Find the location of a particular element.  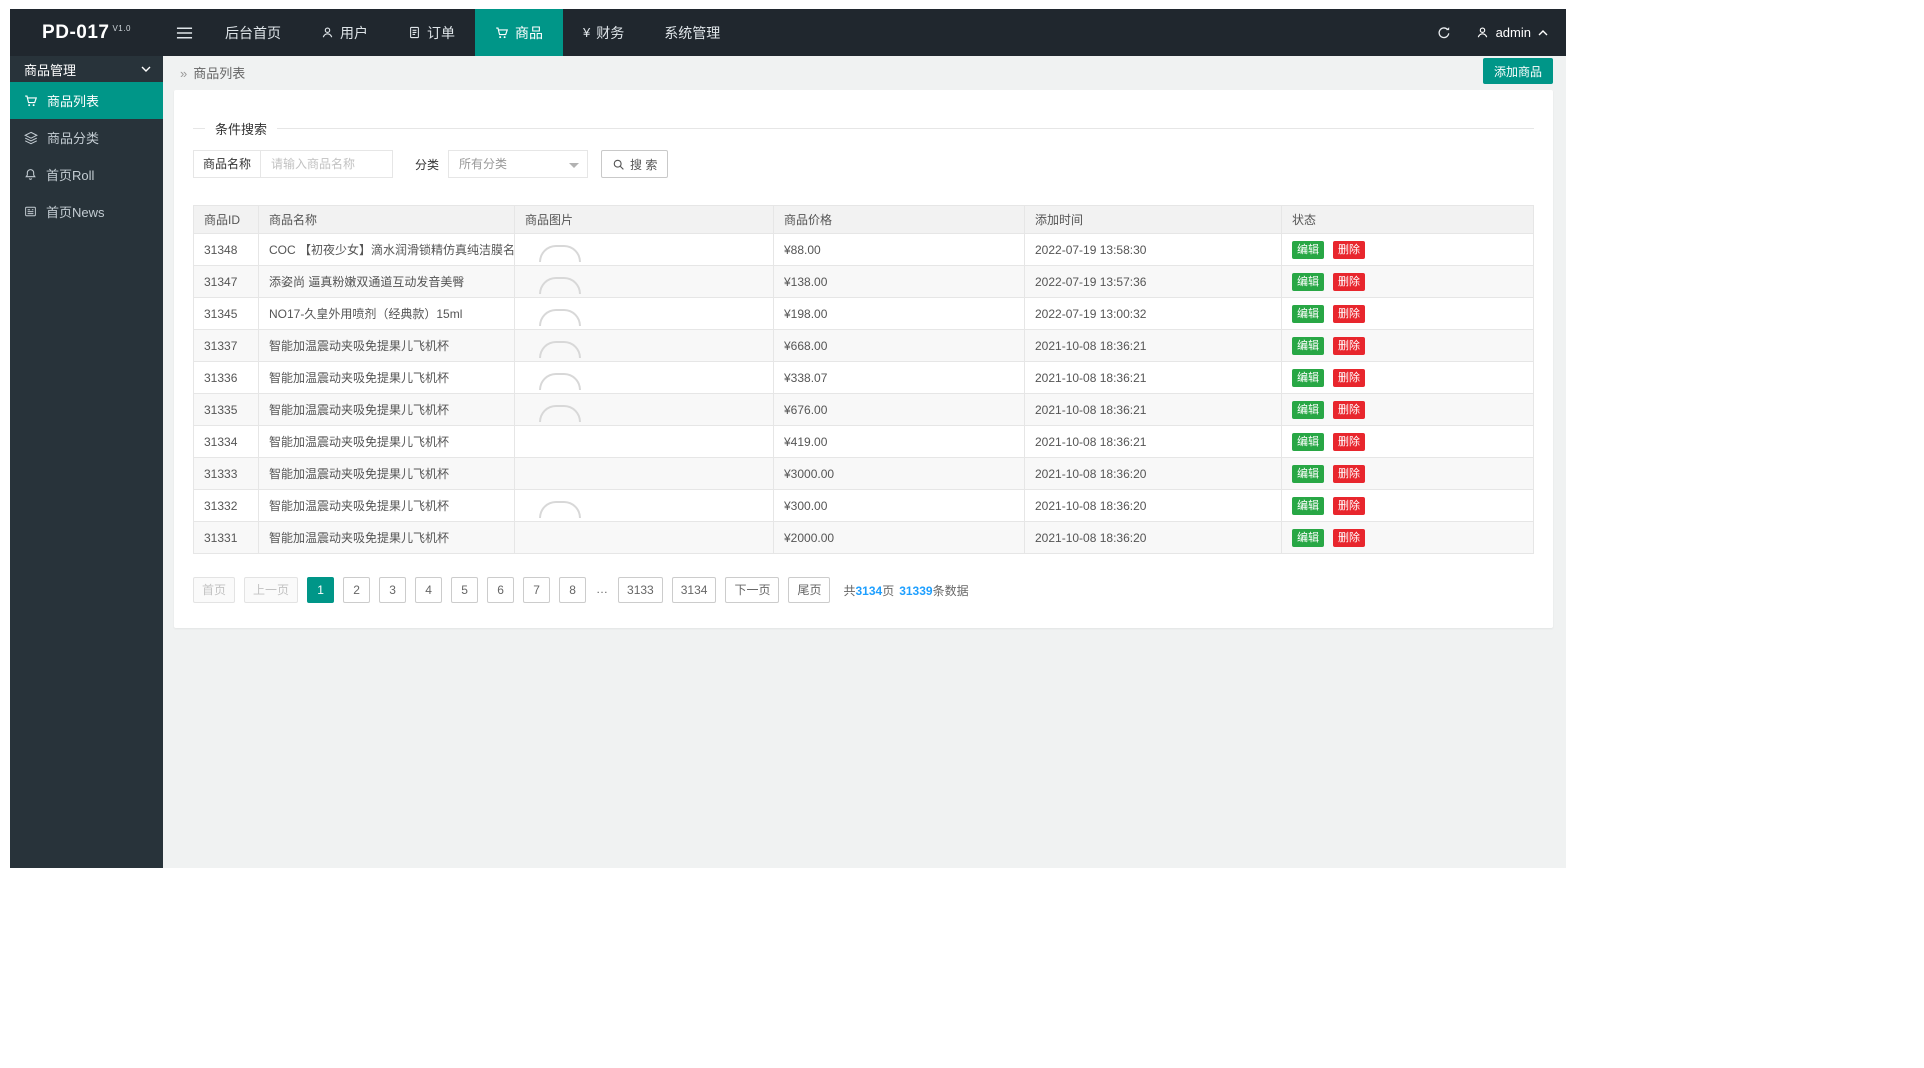

cell-product-price: ¥300.00 is located at coordinates (899, 505).